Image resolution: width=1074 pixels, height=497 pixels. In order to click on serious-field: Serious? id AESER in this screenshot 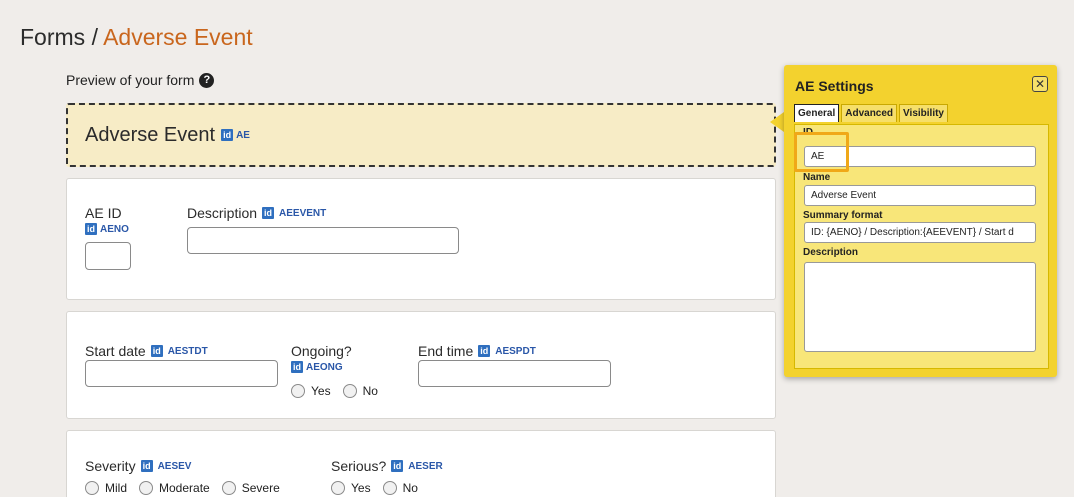, I will do `click(387, 466)`.